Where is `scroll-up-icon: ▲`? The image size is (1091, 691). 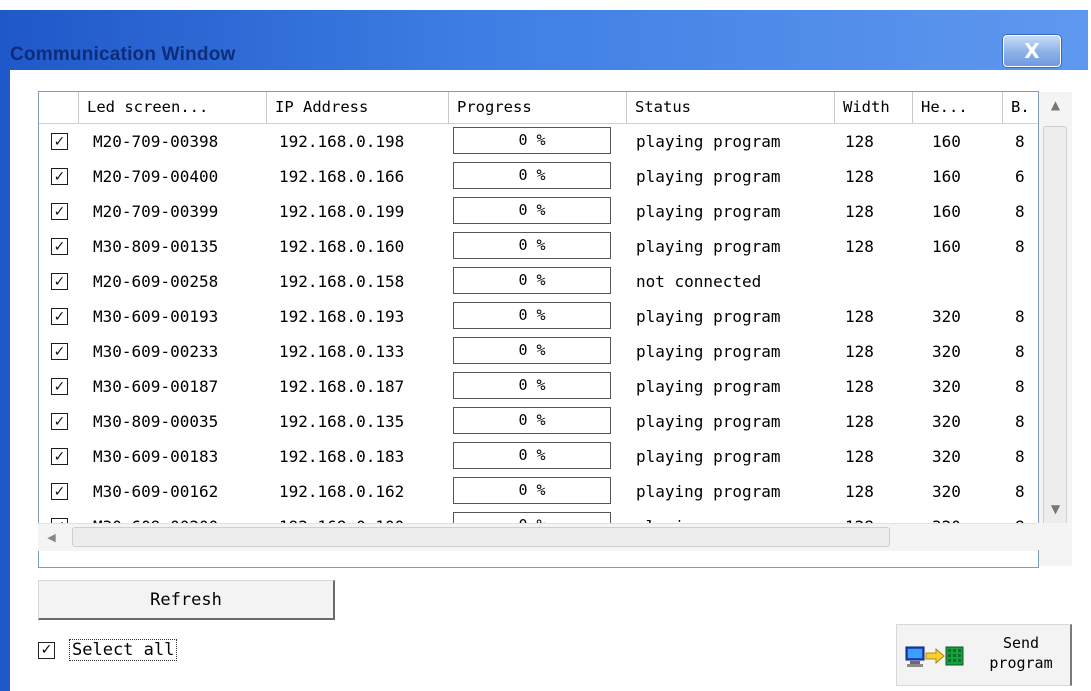
scroll-up-icon: ▲ is located at coordinates (1055, 105).